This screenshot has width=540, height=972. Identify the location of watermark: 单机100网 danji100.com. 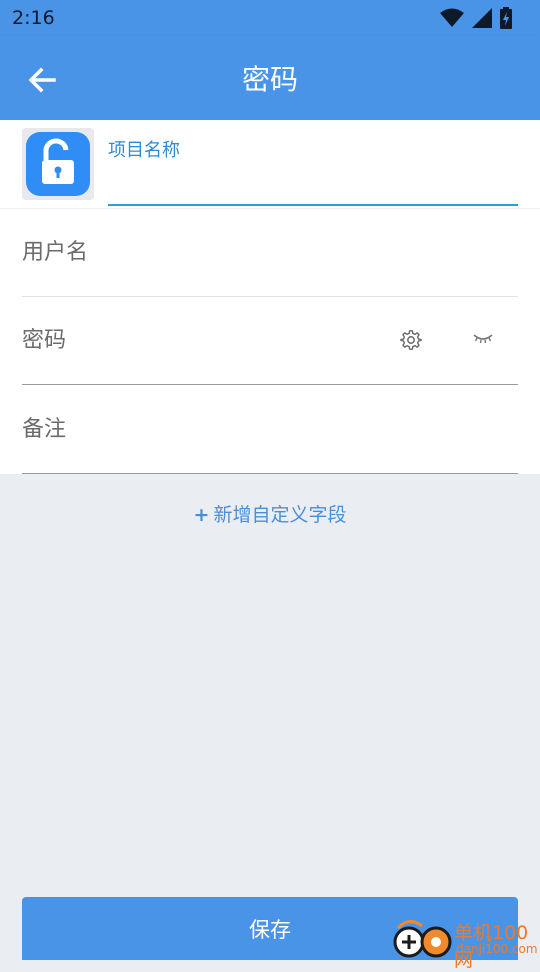
(466, 942).